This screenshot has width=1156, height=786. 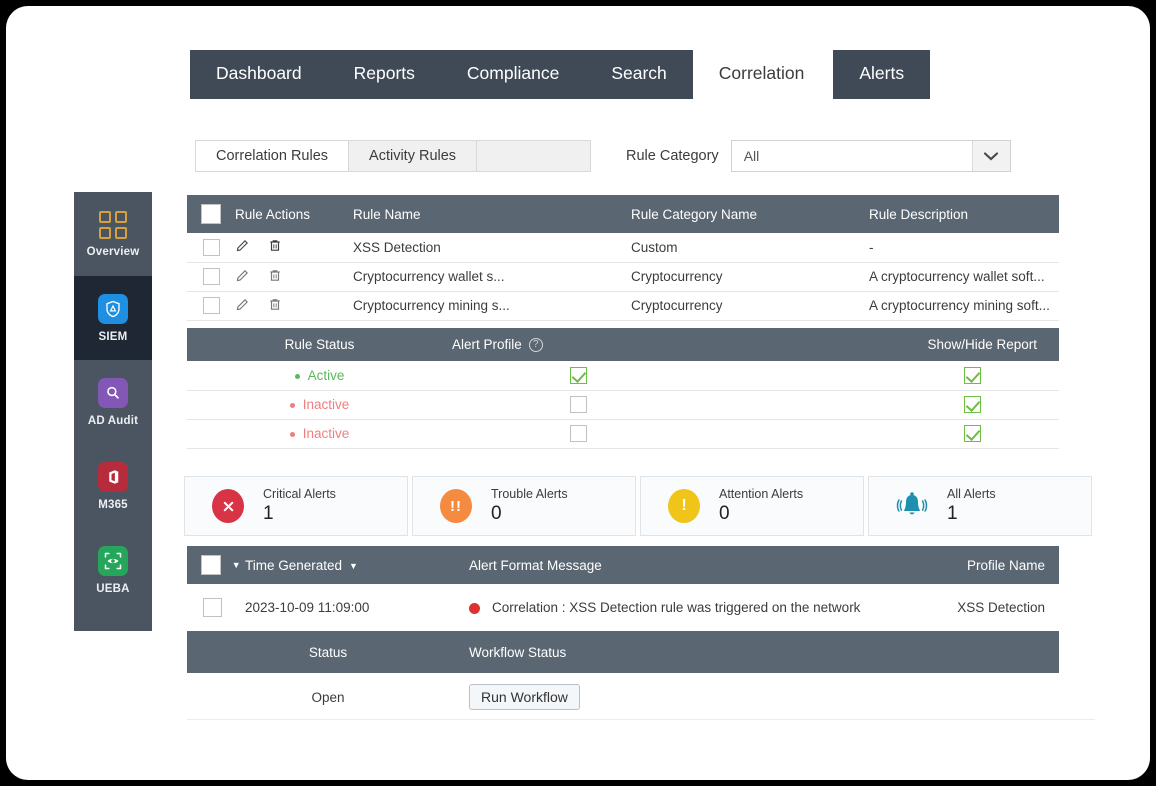 What do you see at coordinates (113, 234) in the screenshot?
I see `sidebar-item-overview: Overview` at bounding box center [113, 234].